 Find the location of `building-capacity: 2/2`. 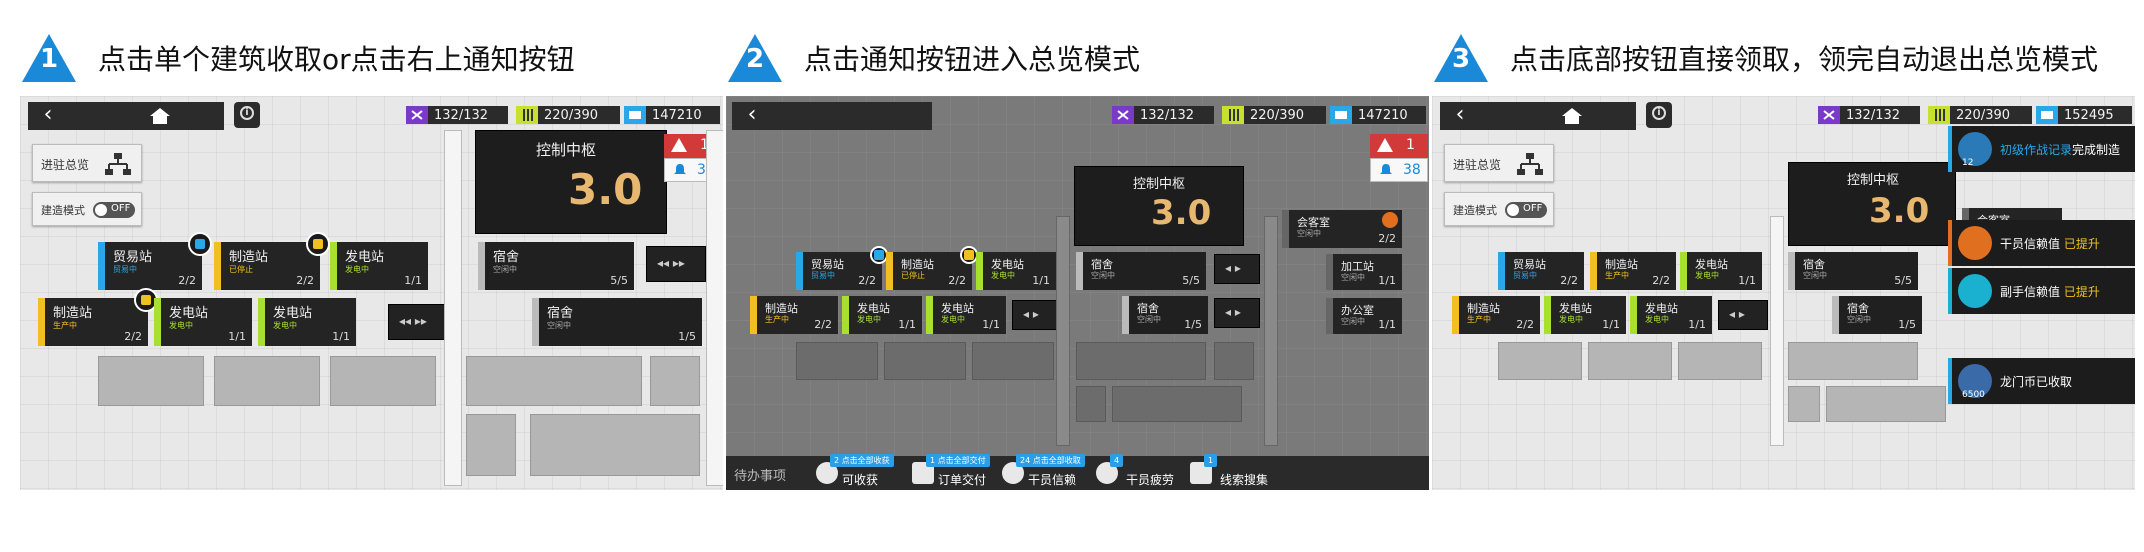

building-capacity: 2/2 is located at coordinates (823, 324).